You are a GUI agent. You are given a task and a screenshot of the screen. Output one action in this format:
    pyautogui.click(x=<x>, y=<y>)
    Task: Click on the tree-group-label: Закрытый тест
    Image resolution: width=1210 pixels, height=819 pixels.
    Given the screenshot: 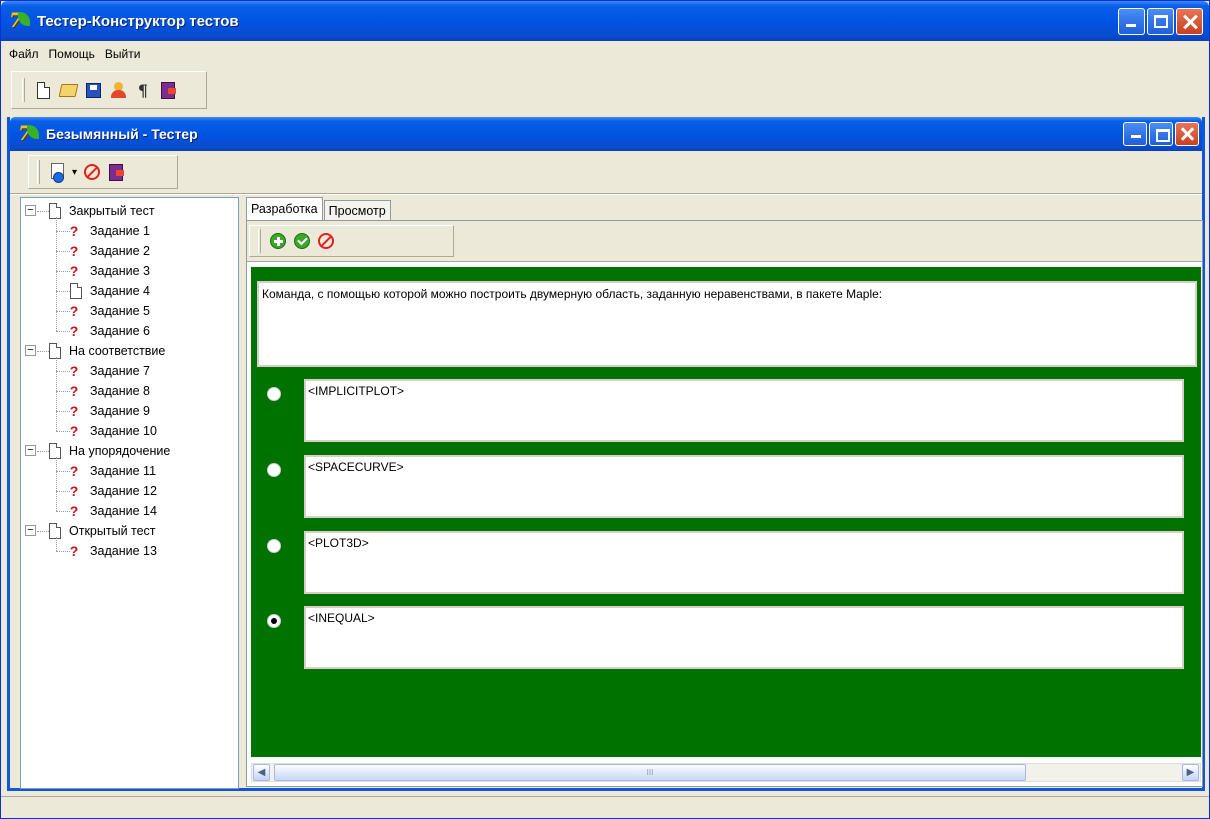 What is the action you would take?
    pyautogui.click(x=112, y=211)
    